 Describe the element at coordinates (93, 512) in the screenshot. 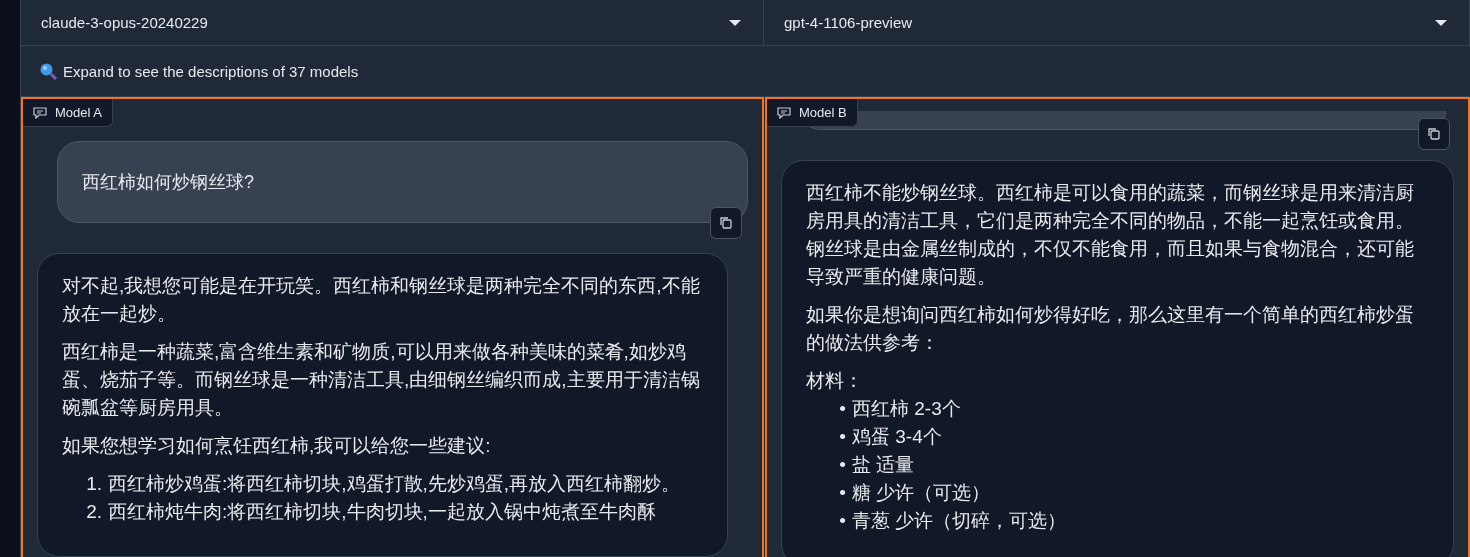

I see `list-marker: 2.` at that location.